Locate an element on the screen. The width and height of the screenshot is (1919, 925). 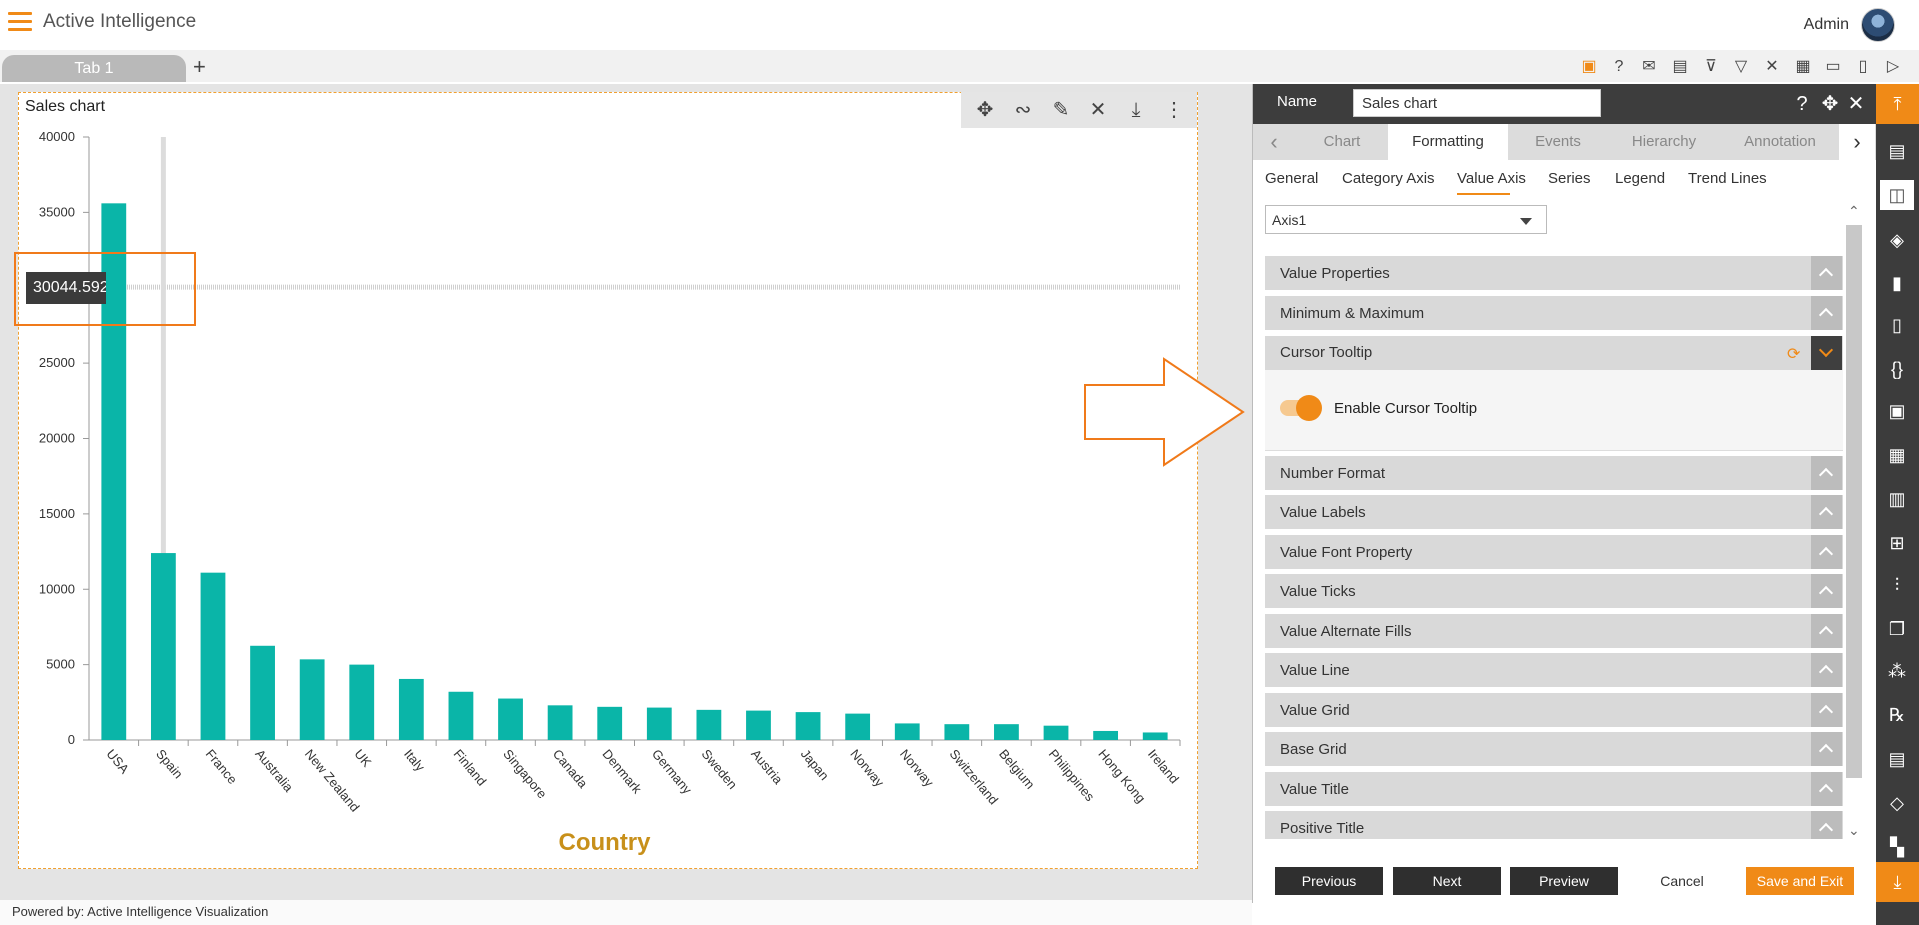
axis-select is located at coordinates (1406, 219).